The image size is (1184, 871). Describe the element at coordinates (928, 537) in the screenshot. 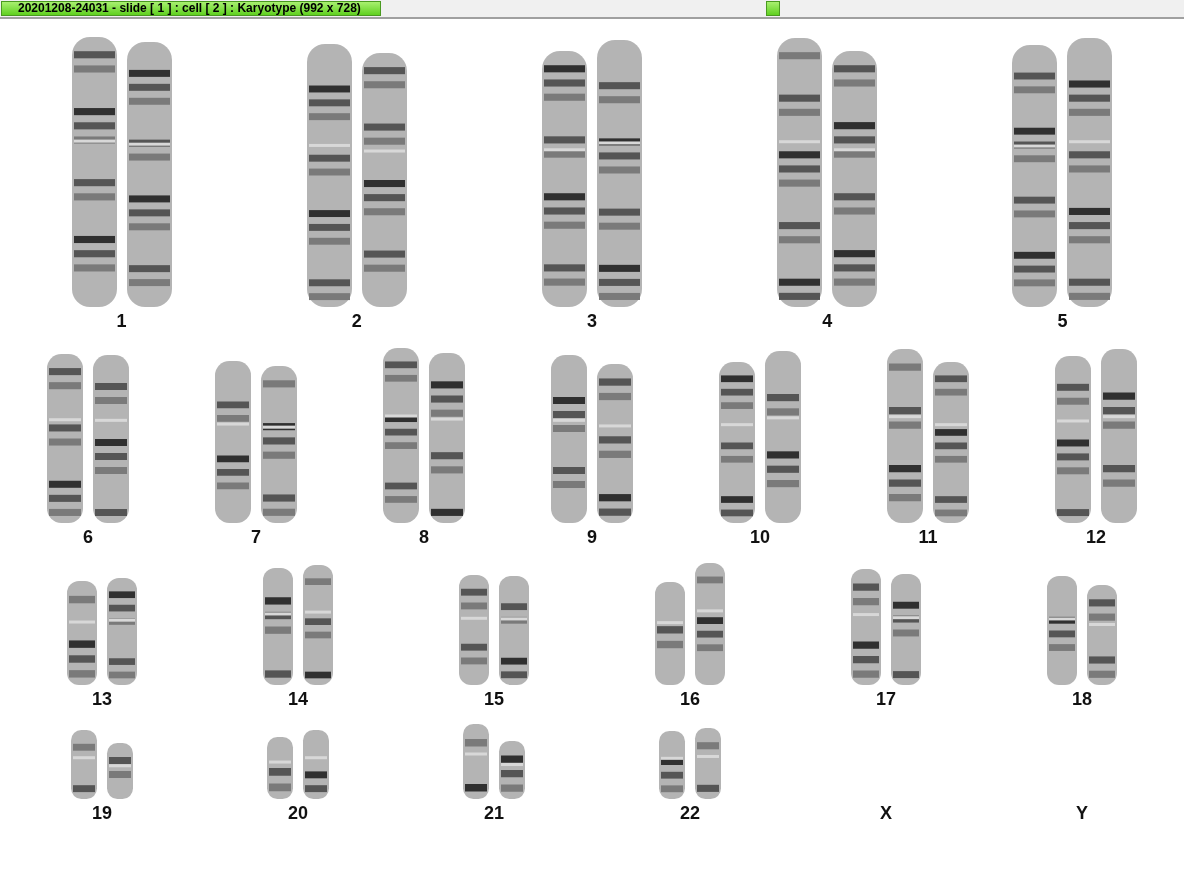

I see `chromosome-label: 11` at that location.